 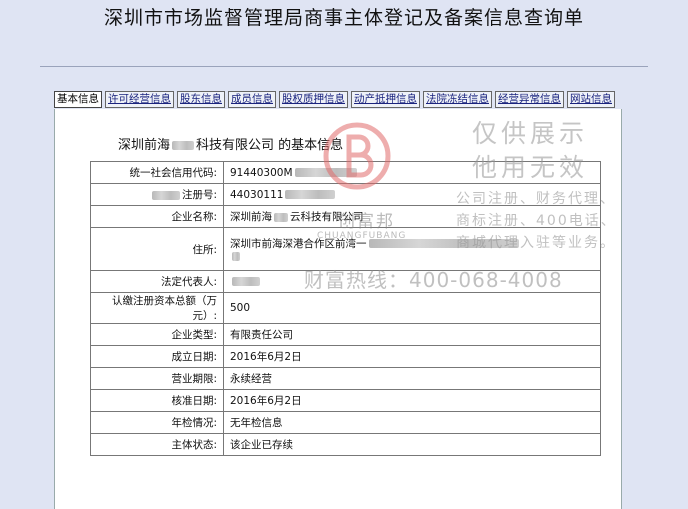 What do you see at coordinates (343, 18) in the screenshot?
I see `page-title: 深圳市市场监督管理局商事主体登记及备案信息查询单` at bounding box center [343, 18].